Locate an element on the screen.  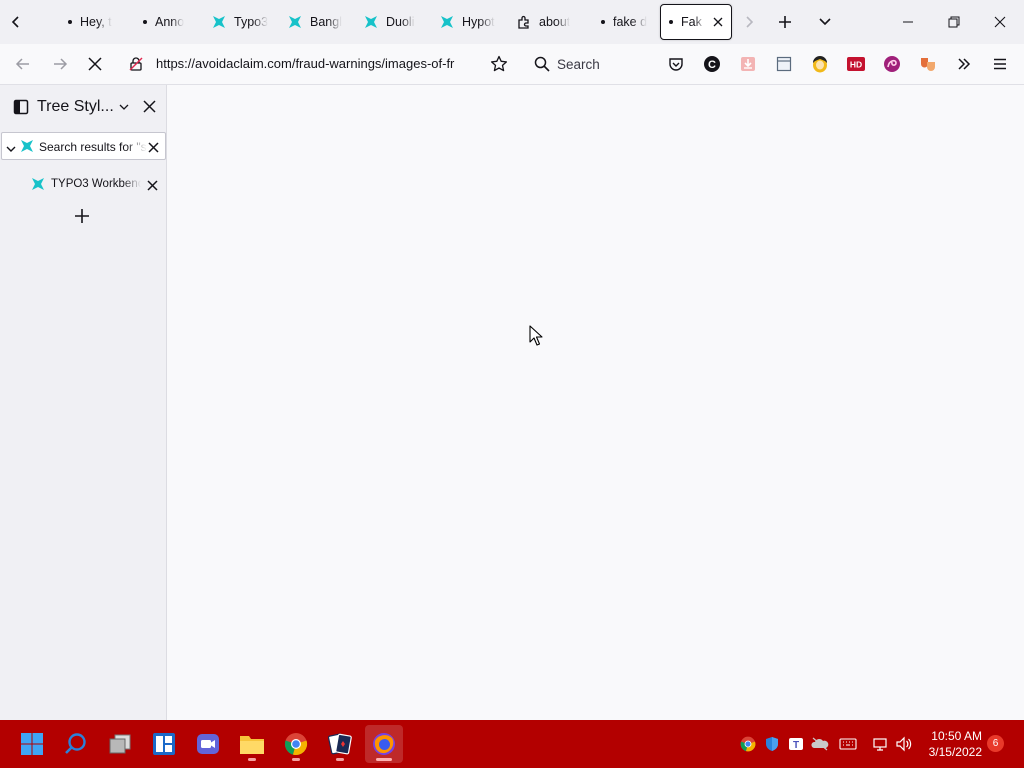
tab-hypot: Hypot is located at coordinates (468, 22).